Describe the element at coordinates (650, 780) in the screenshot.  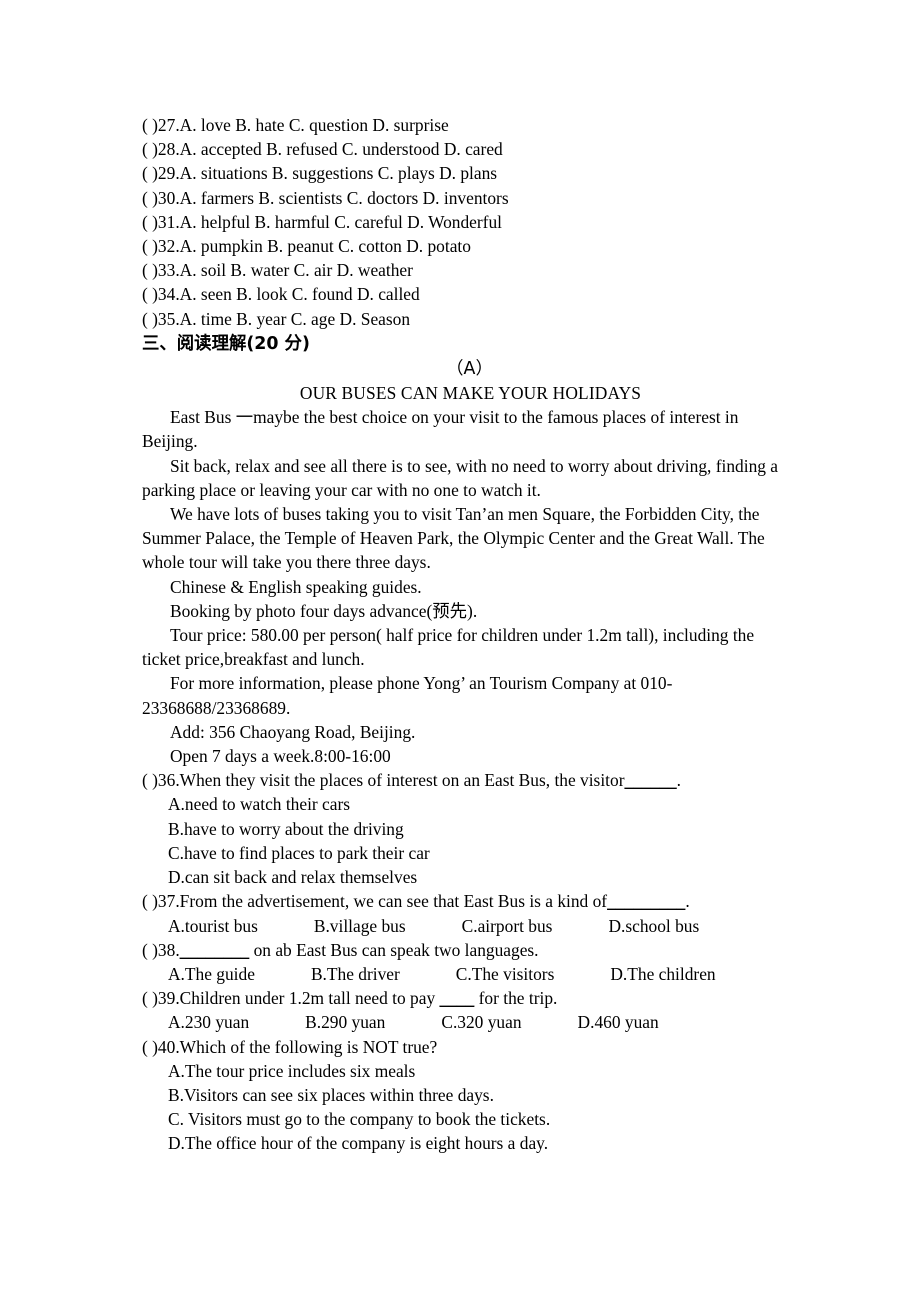
I see `answer-blank: ______` at that location.